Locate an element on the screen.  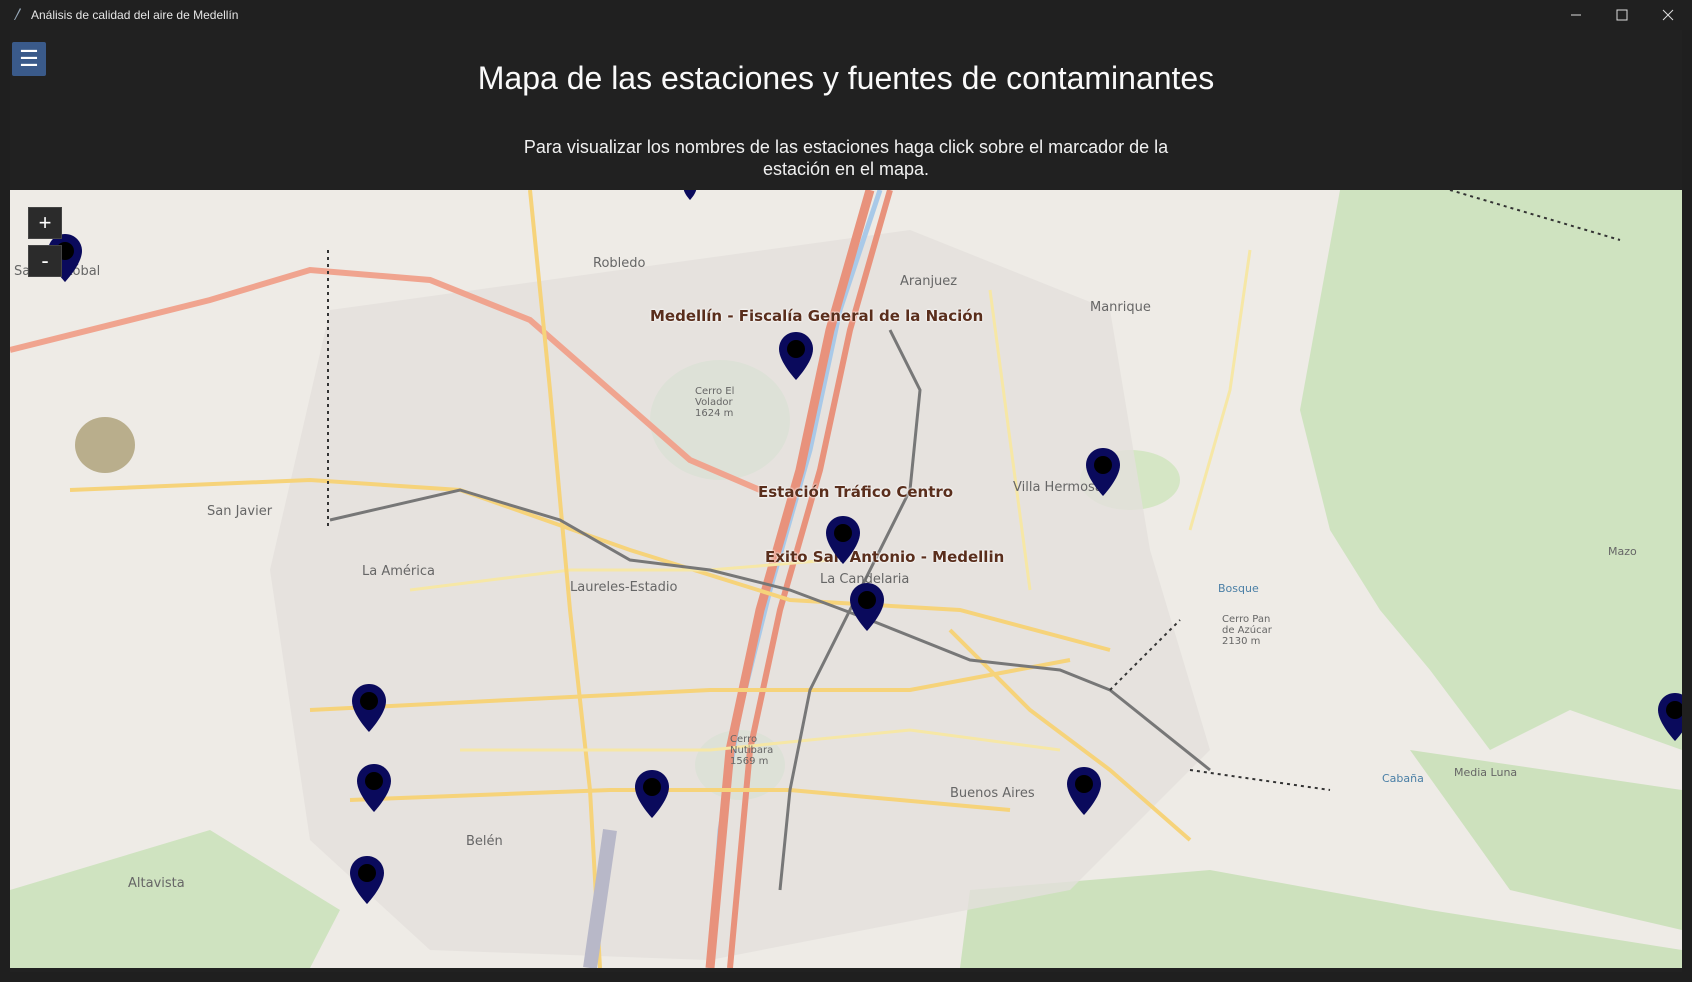
place-label: Bosque is located at coordinates (1238, 588).